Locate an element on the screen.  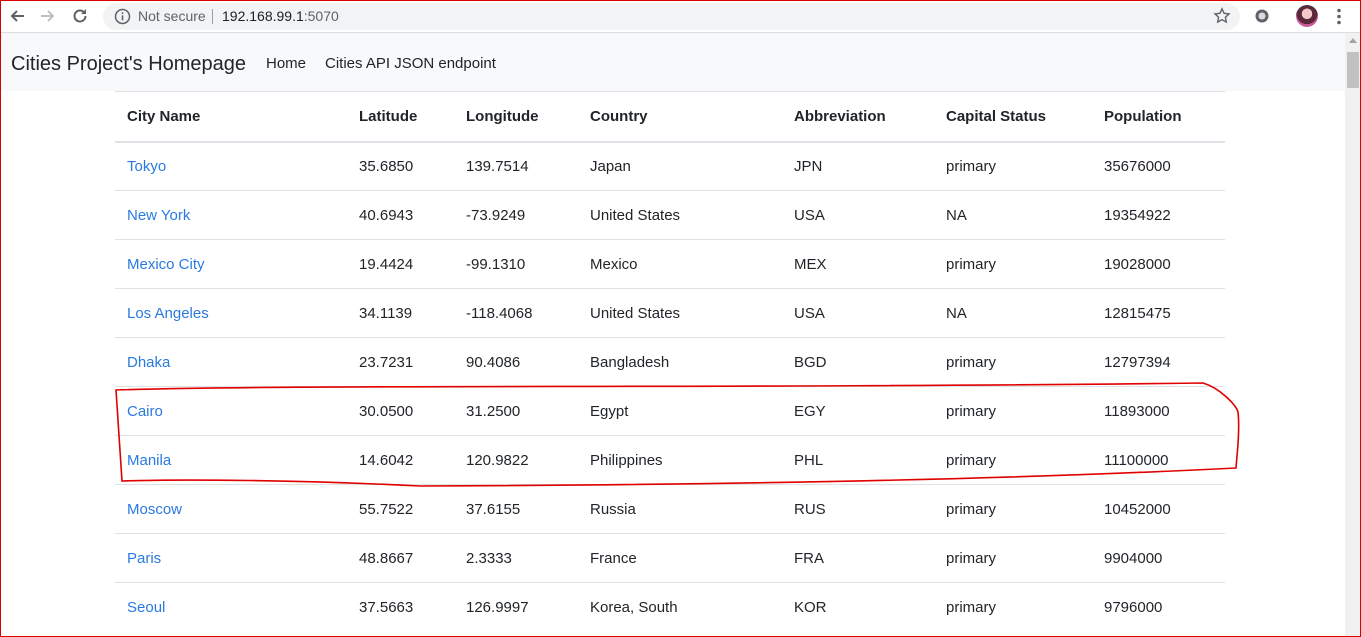
population-cell: 9904000 is located at coordinates (1158, 558).